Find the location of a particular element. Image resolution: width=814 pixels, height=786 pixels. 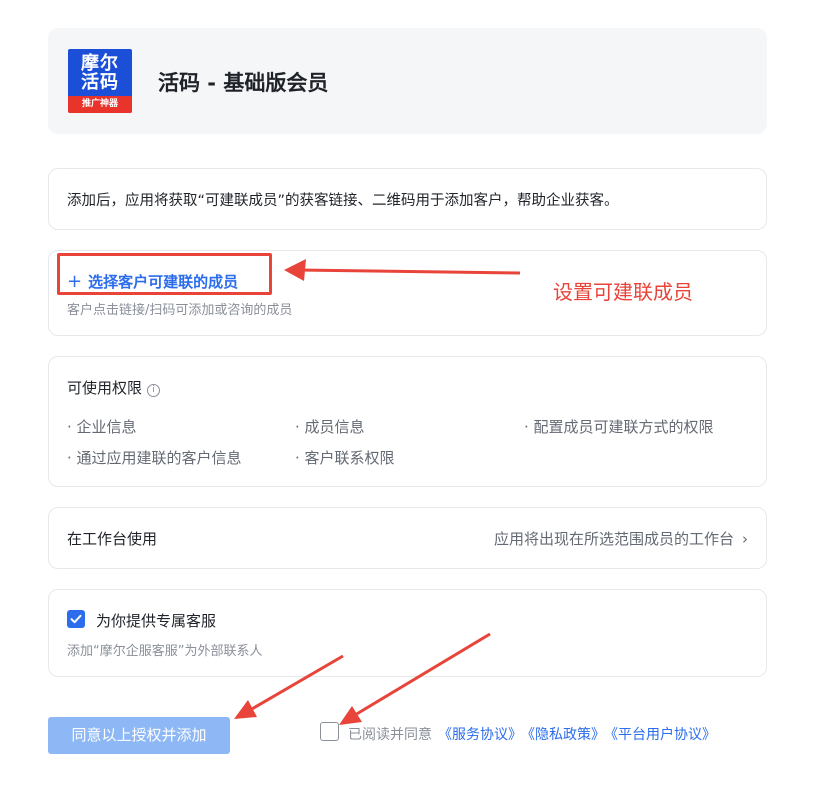

arrow-to-select-members is located at coordinates (402, 270).